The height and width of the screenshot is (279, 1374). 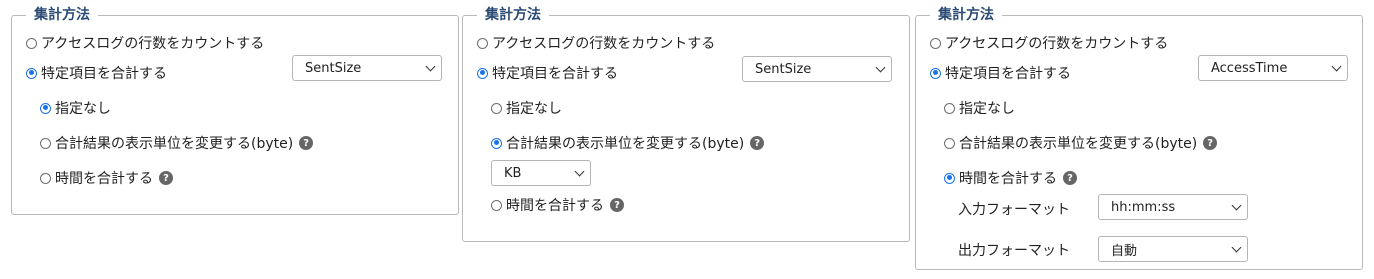 What do you see at coordinates (541, 173) in the screenshot?
I see `unit-select: KB` at bounding box center [541, 173].